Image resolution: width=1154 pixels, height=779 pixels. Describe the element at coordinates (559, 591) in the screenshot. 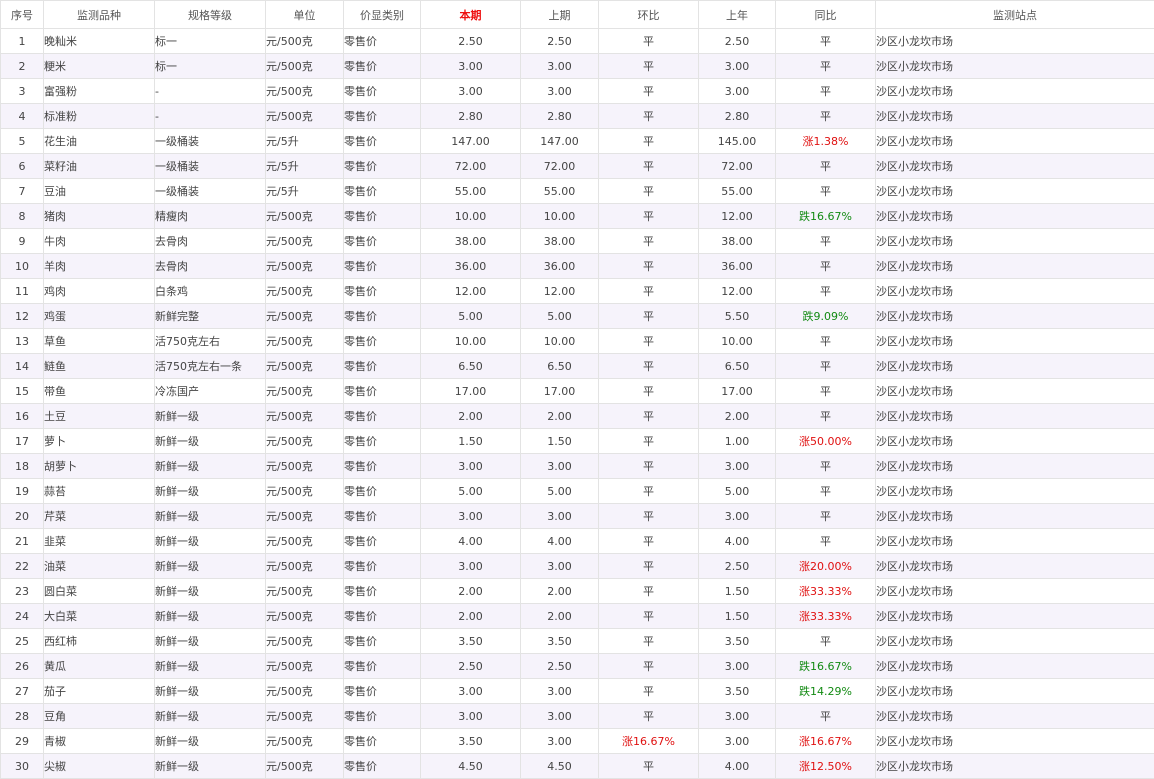

I see `cell-previous: 2.00` at that location.